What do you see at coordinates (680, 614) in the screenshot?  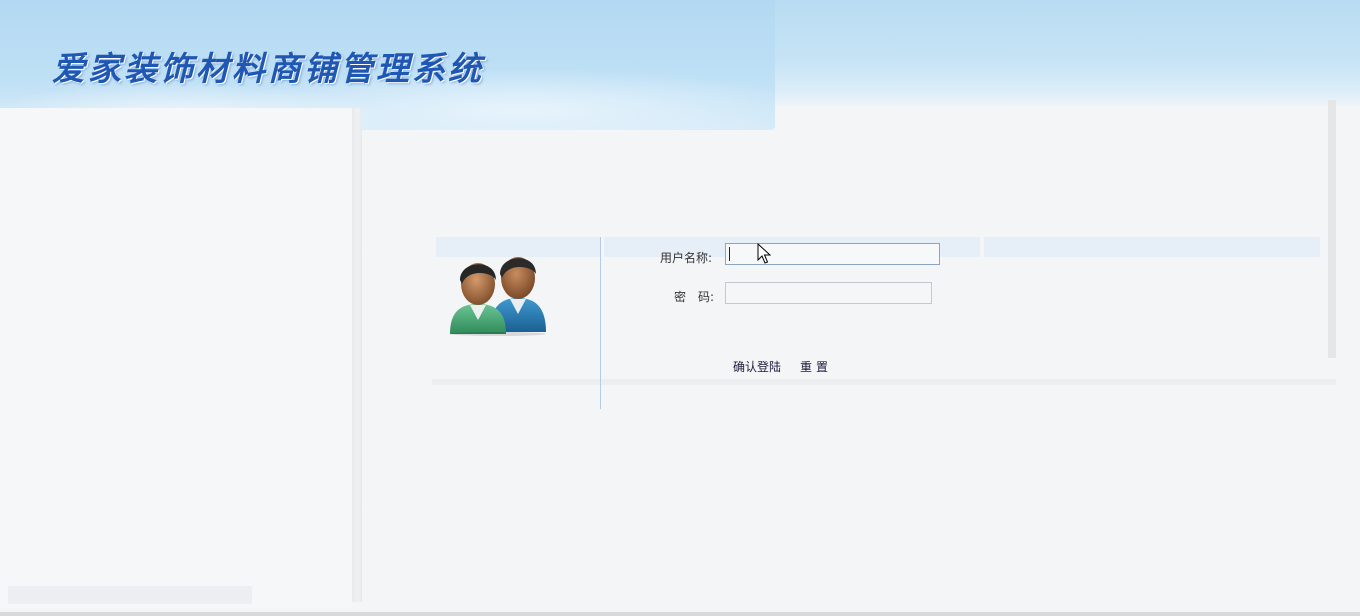 I see `window-bottom-edge` at bounding box center [680, 614].